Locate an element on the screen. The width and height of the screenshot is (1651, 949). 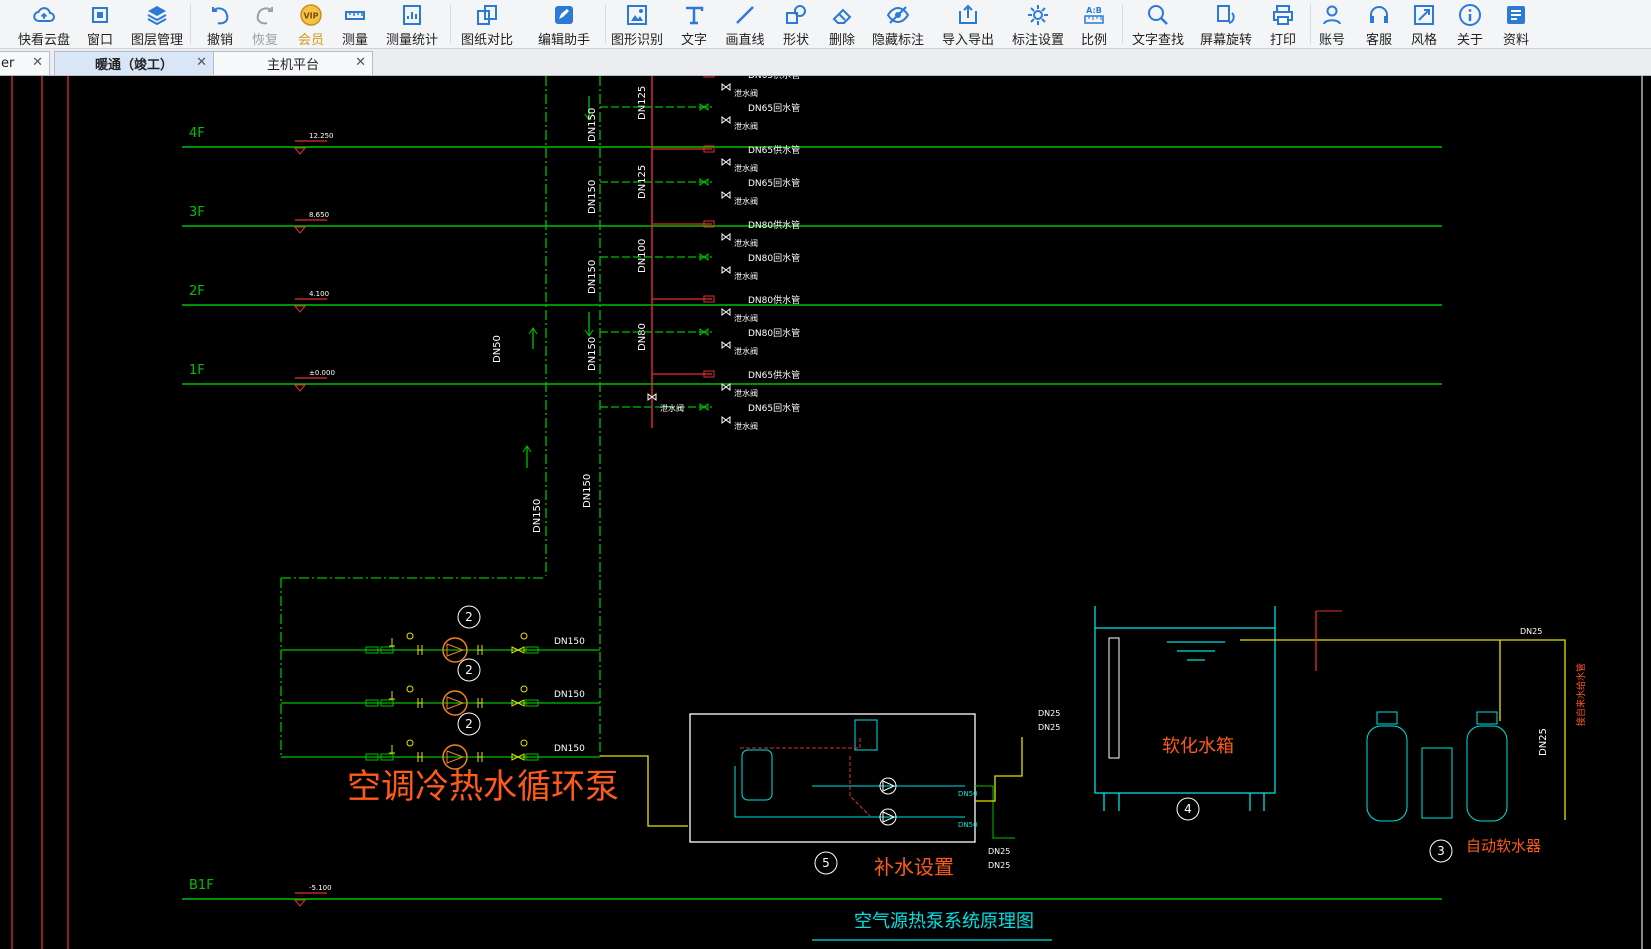
toolbar-button-edit-assistant: 编辑助手 is located at coordinates (564, 24).